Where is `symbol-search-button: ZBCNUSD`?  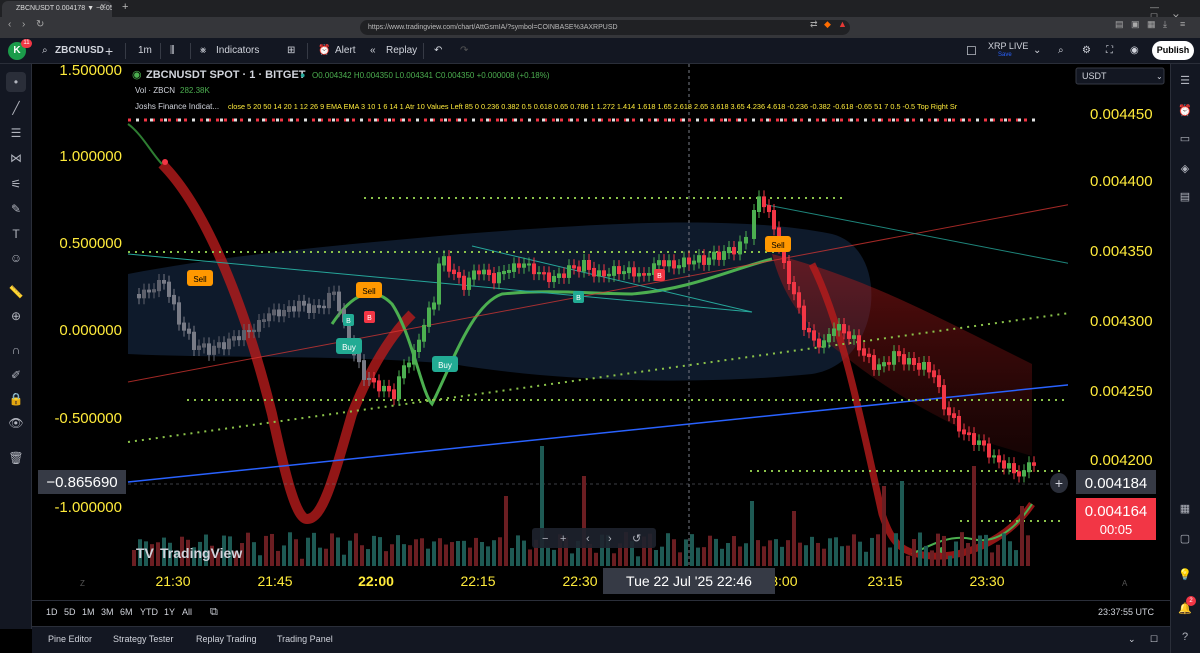 symbol-search-button: ZBCNUSD is located at coordinates (79, 51).